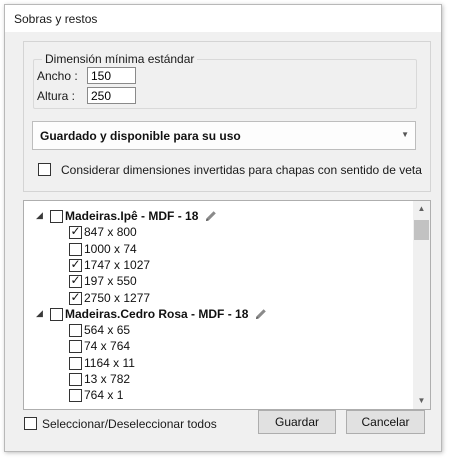  Describe the element at coordinates (140, 136) in the screenshot. I see `status-combo-value: Guardado y disponible para su uso` at that location.